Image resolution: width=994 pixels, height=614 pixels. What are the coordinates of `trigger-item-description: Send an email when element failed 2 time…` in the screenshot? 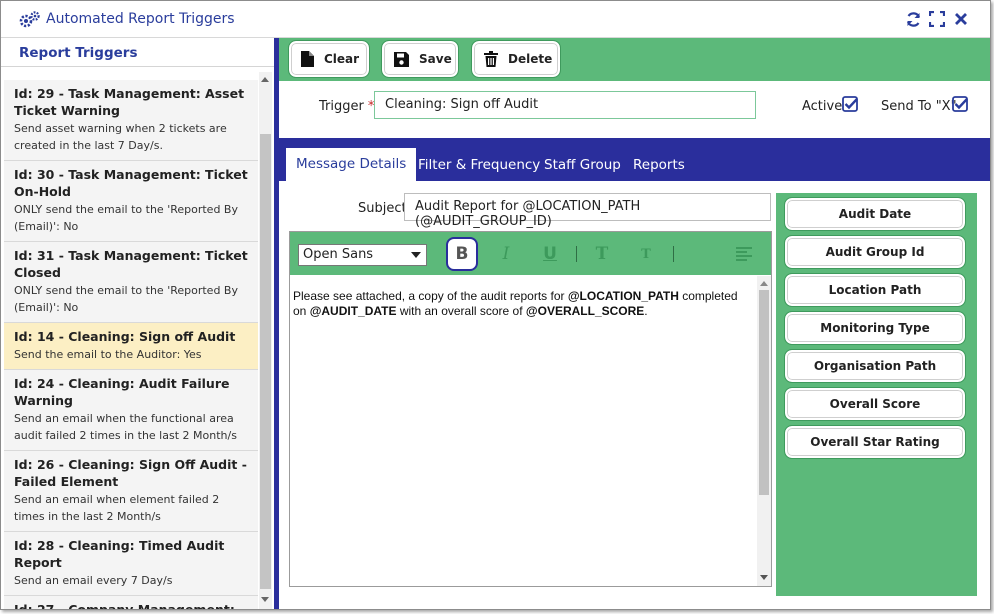 It's located at (117, 508).